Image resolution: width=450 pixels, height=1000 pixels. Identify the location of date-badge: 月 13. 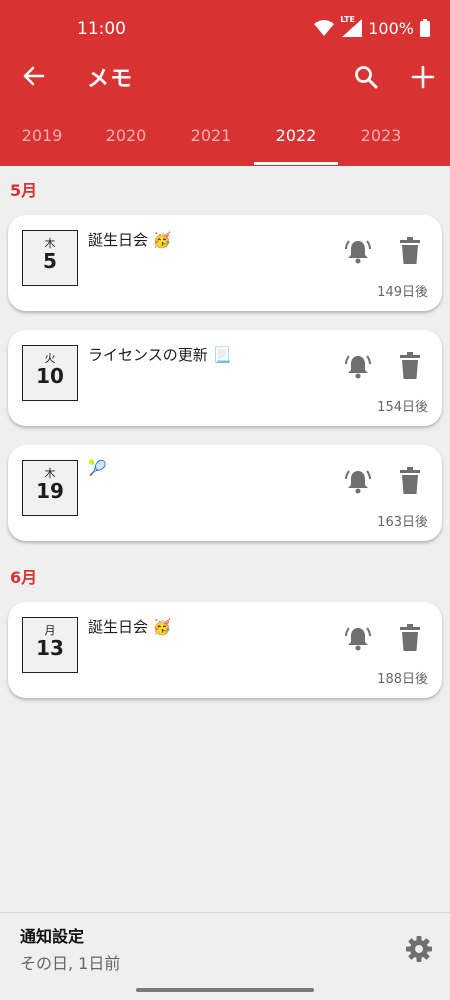
(50, 645).